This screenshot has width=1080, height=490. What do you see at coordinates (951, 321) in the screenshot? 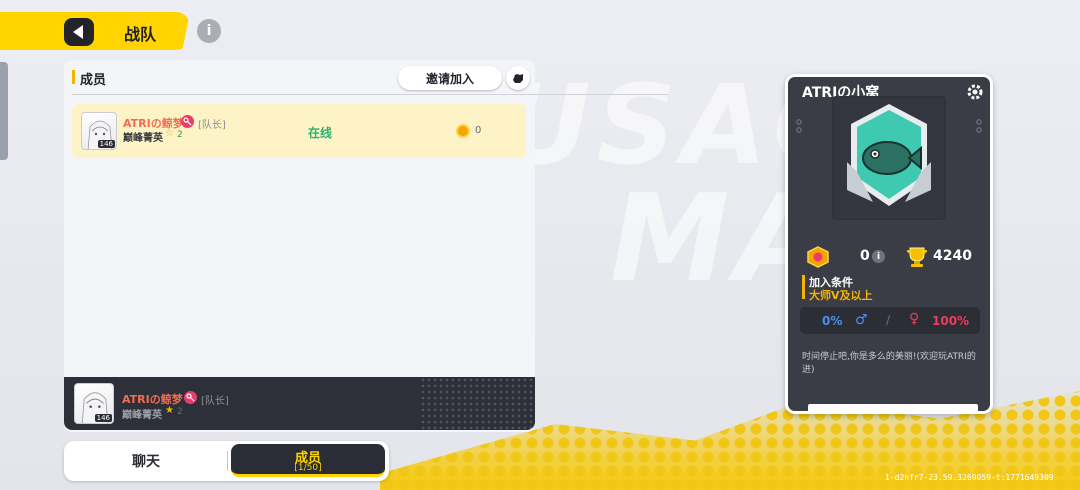
I see `female-percentage: 100%` at bounding box center [951, 321].